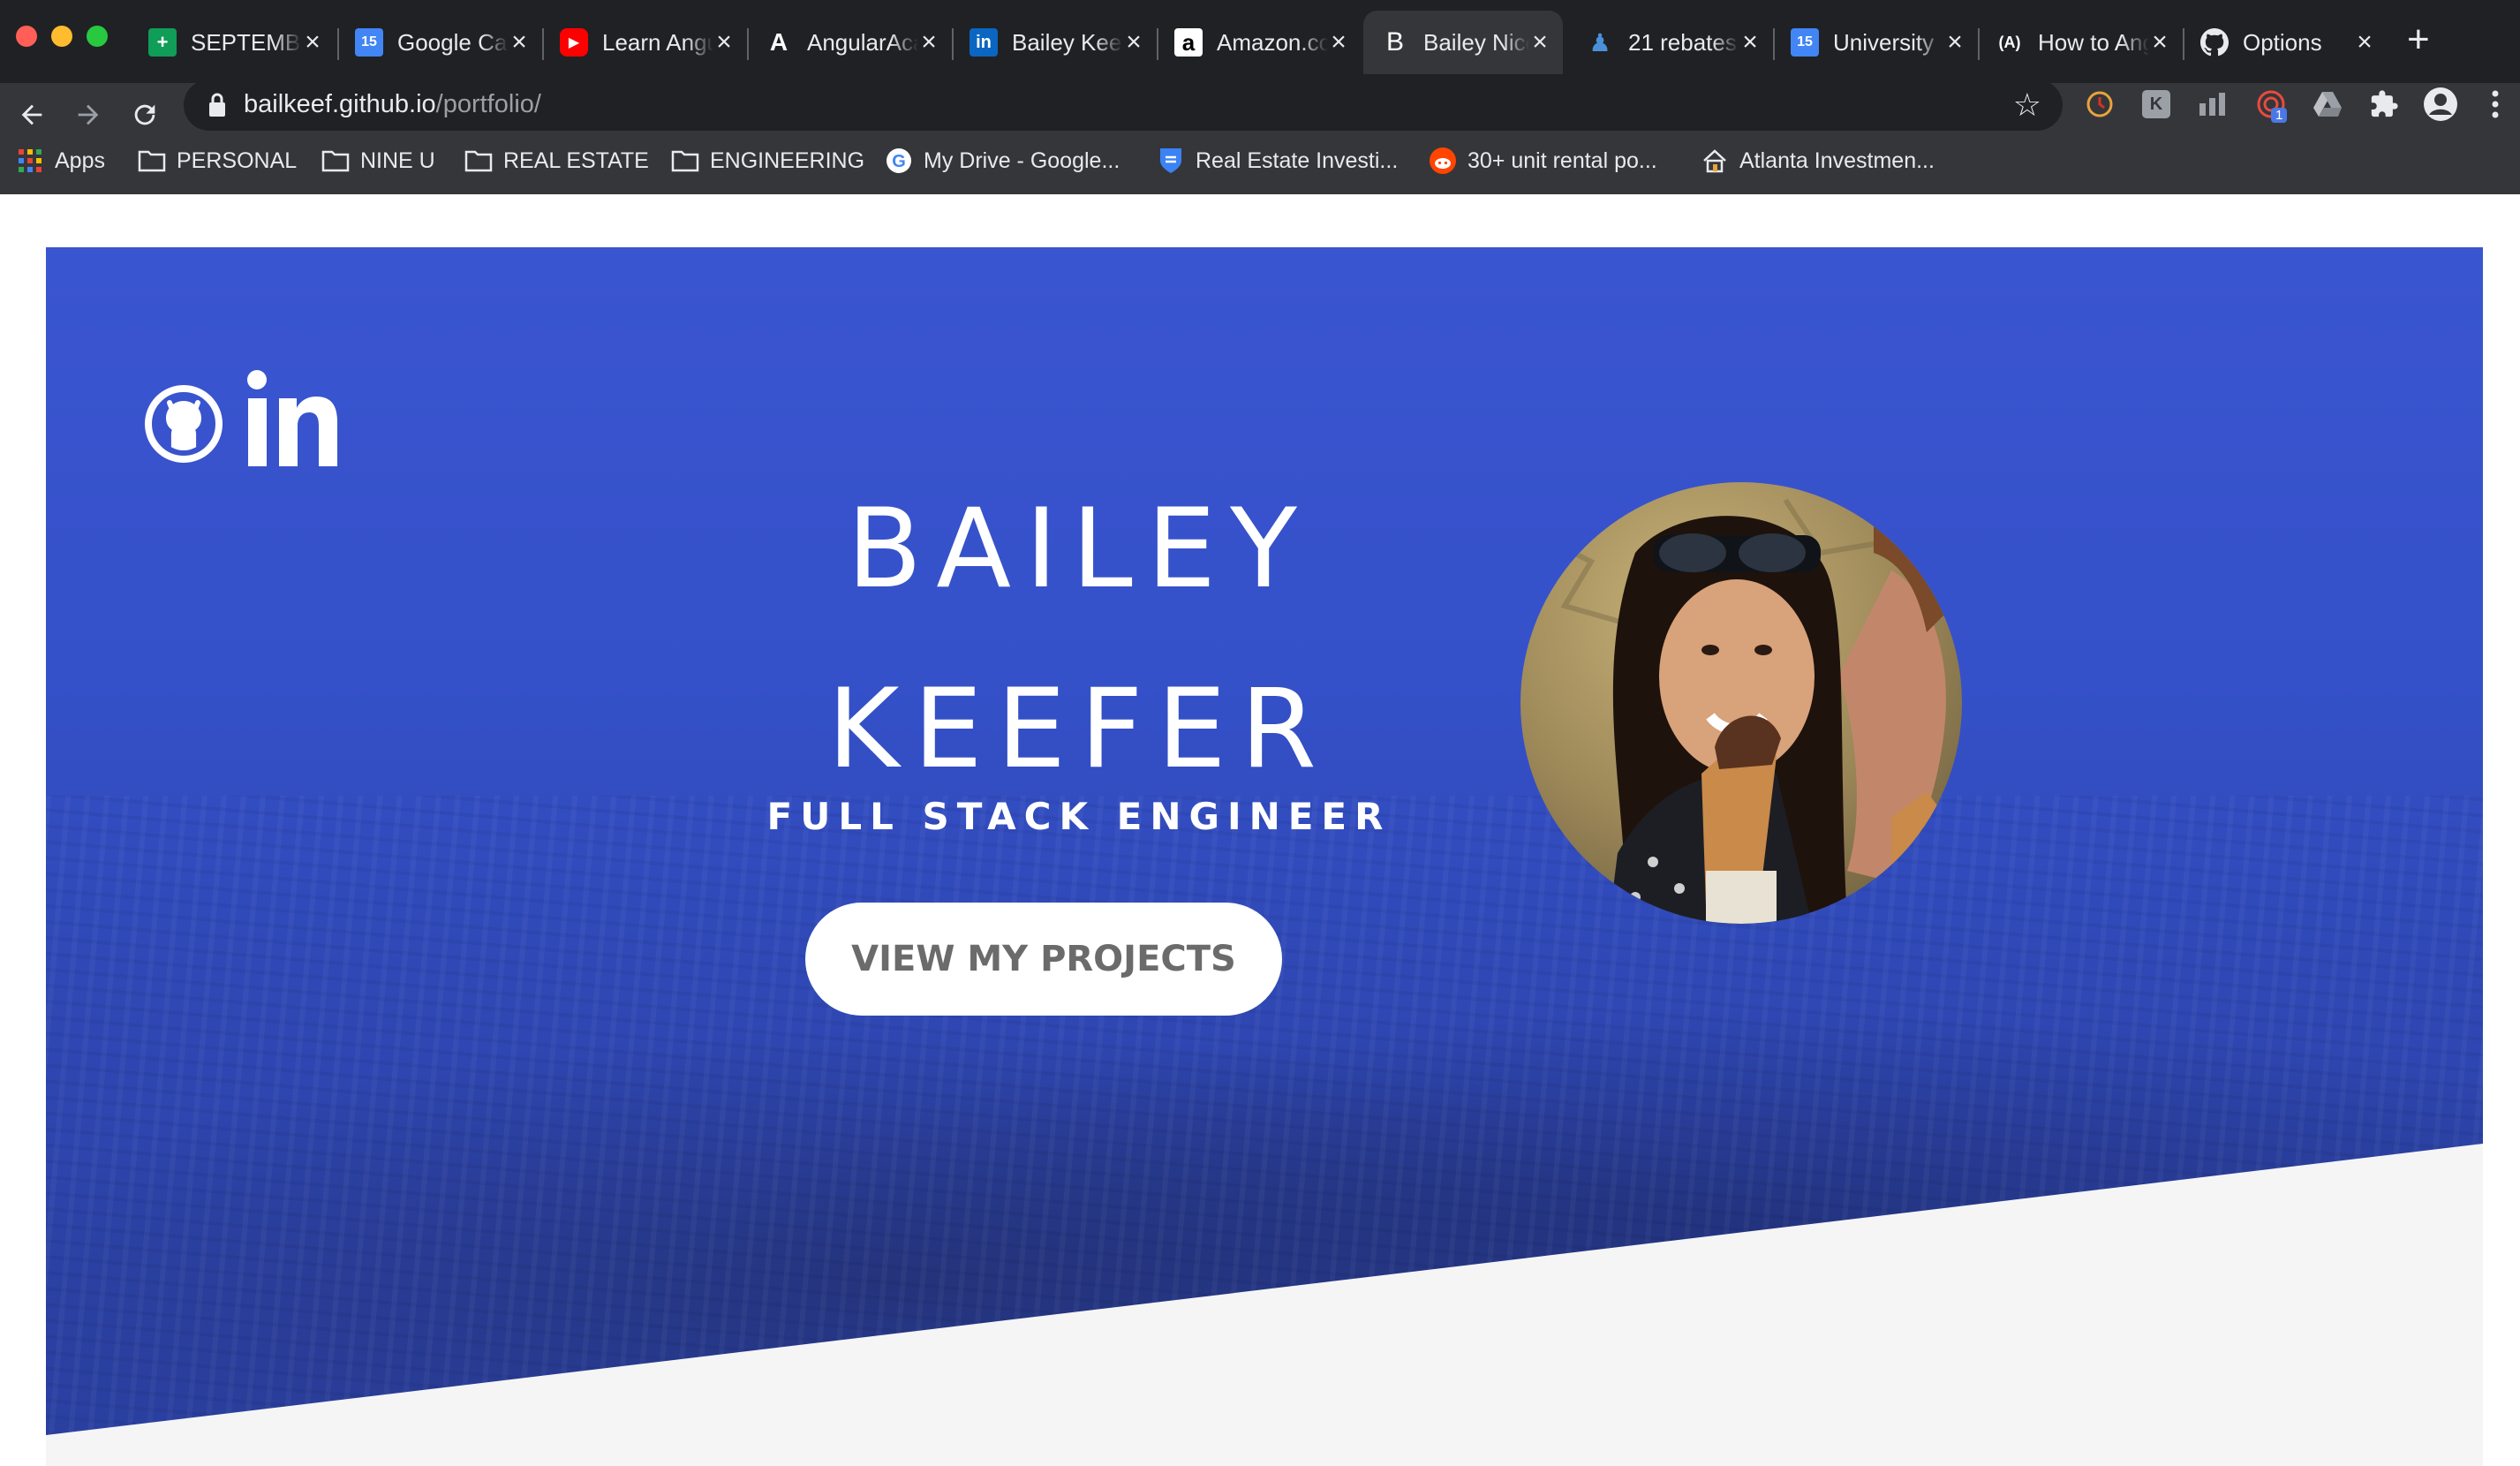 The width and height of the screenshot is (2520, 1466). I want to click on bookmark-folder-engineering: ENGINEERING, so click(767, 160).